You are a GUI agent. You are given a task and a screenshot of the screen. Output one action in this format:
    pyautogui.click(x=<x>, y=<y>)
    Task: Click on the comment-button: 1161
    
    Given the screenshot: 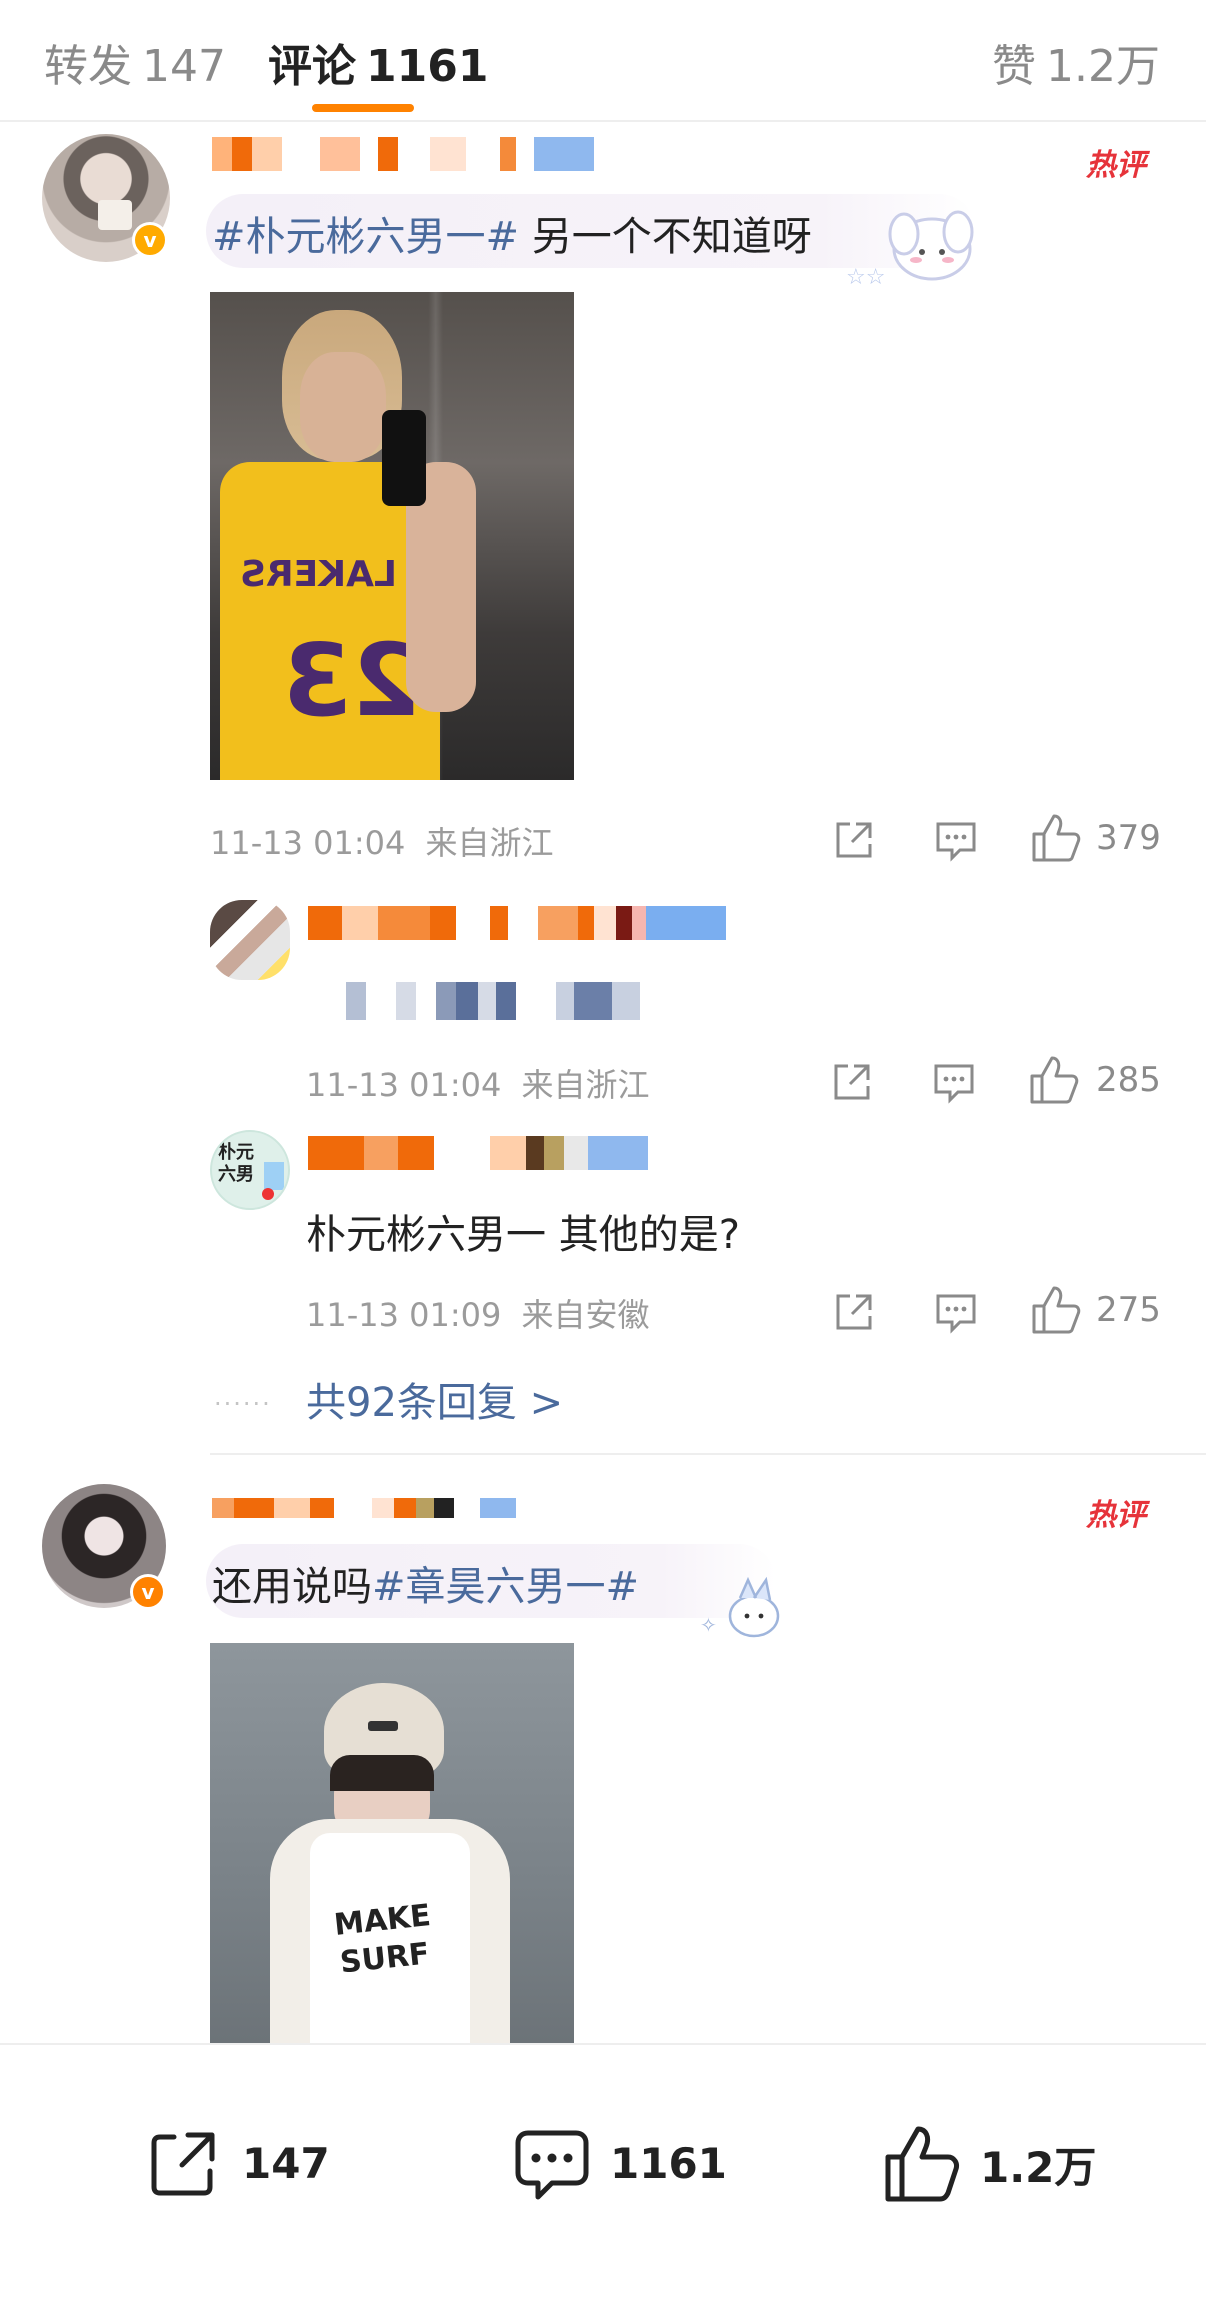 What is the action you would take?
    pyautogui.click(x=619, y=2163)
    